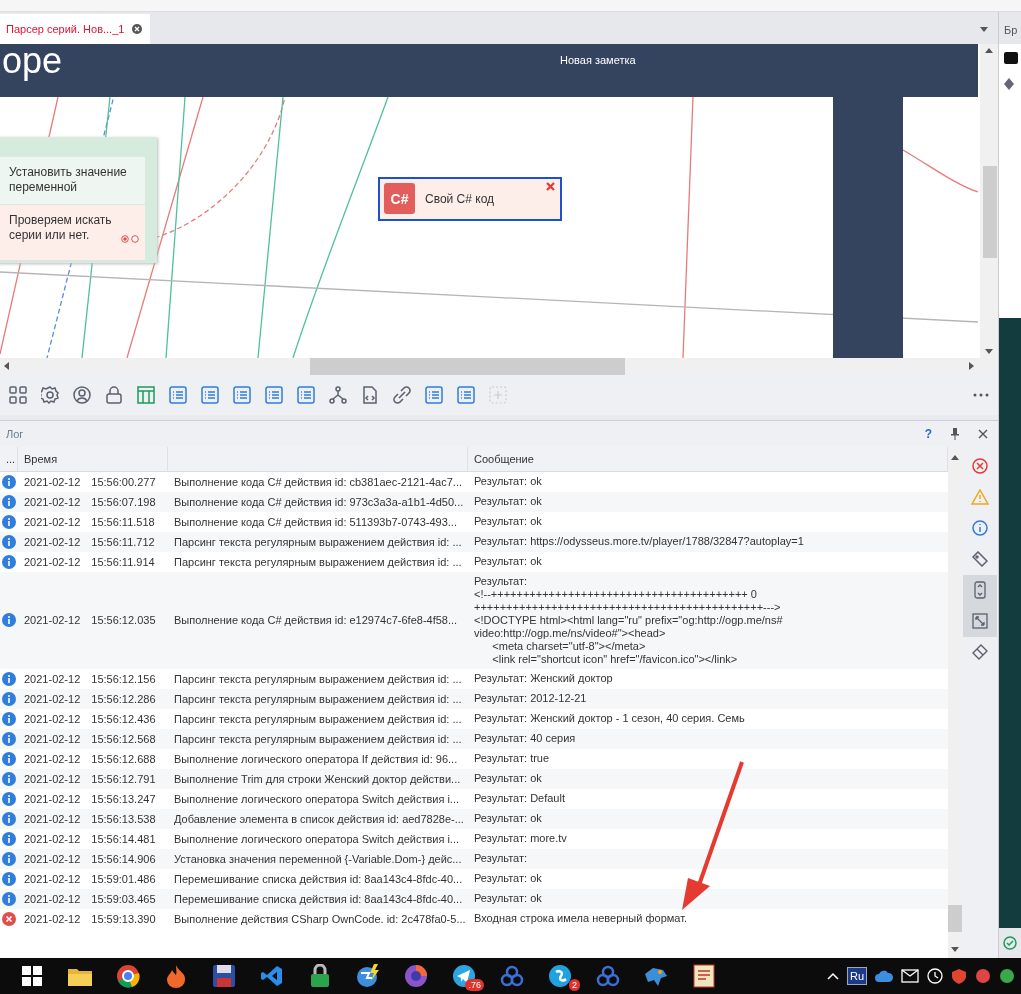  I want to click on action-group: Установить значение переменной Проверяем искать серии или нет., so click(78, 199).